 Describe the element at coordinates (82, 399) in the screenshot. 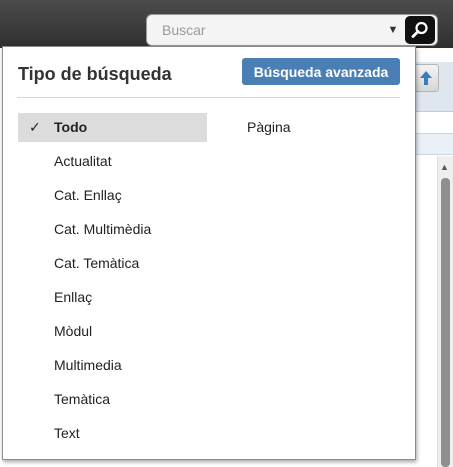

I see `type-item-label: Temàtica` at that location.